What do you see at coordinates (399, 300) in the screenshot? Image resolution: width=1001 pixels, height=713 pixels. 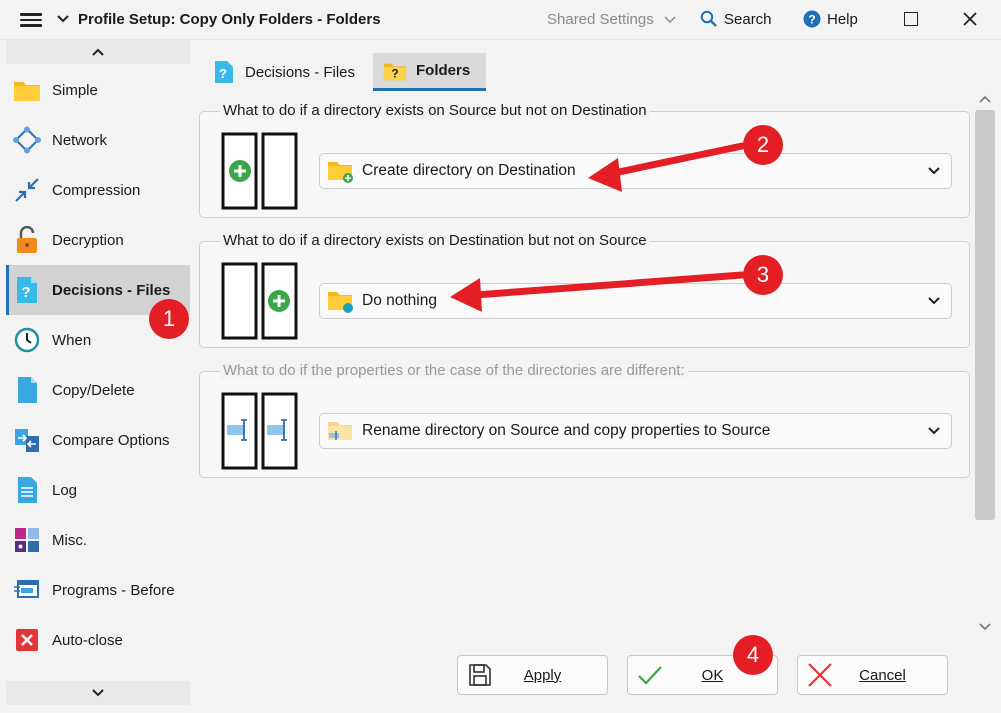 I see `select-value: Do nothing` at bounding box center [399, 300].